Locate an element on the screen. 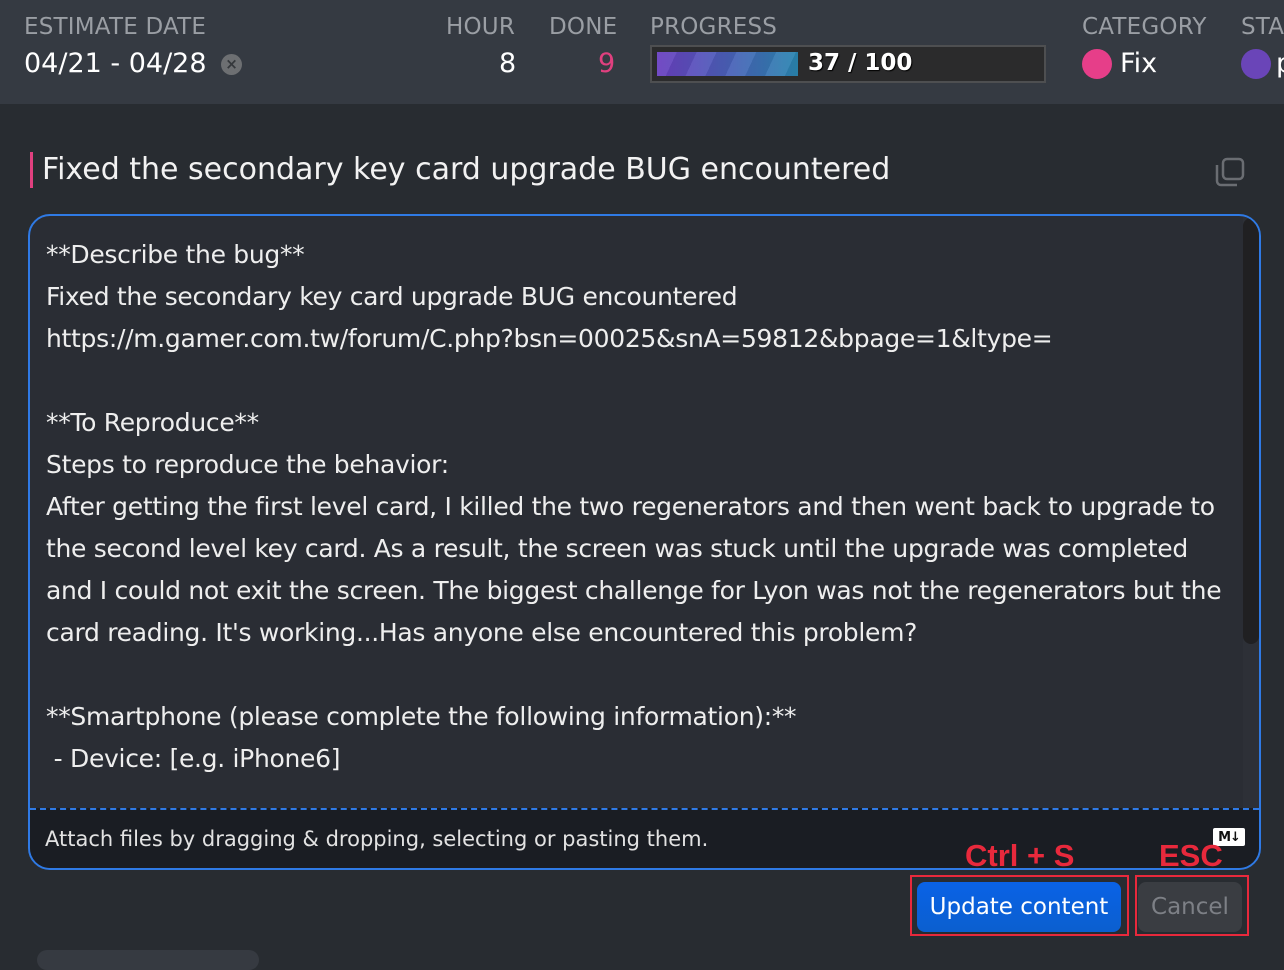 This screenshot has width=1284, height=970. done-value: 9 is located at coordinates (606, 63).